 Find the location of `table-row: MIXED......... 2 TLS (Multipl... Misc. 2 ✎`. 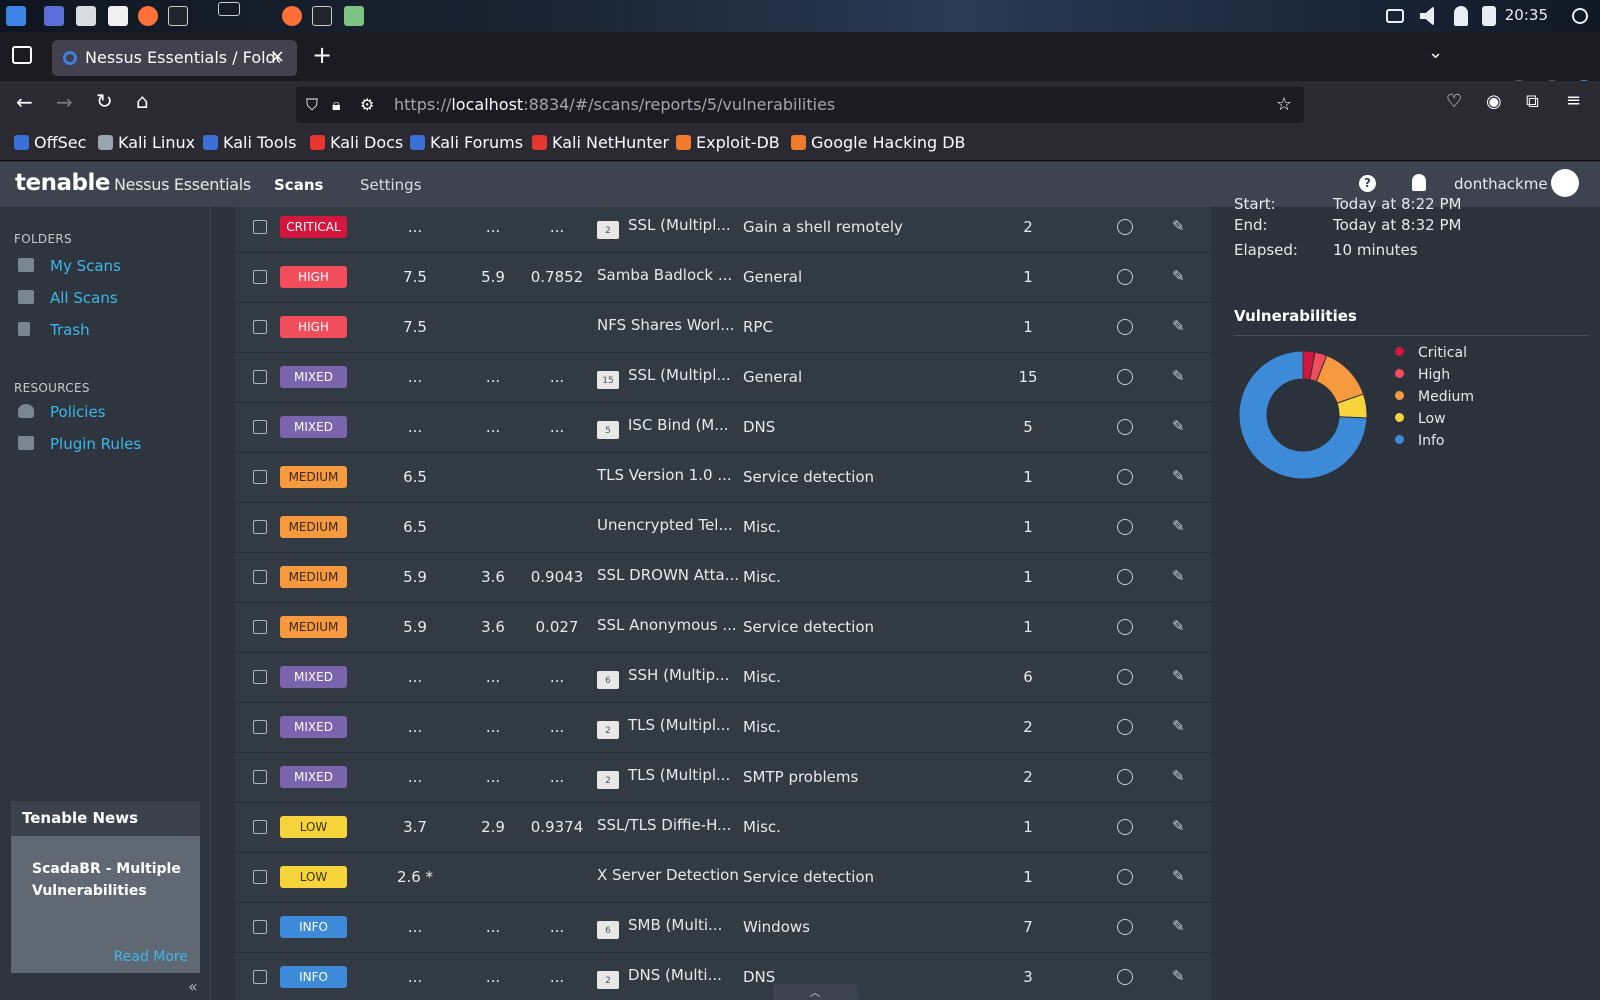

table-row: MIXED......... 2 TLS (Multipl... Misc. 2 ✎ is located at coordinates (723, 727).